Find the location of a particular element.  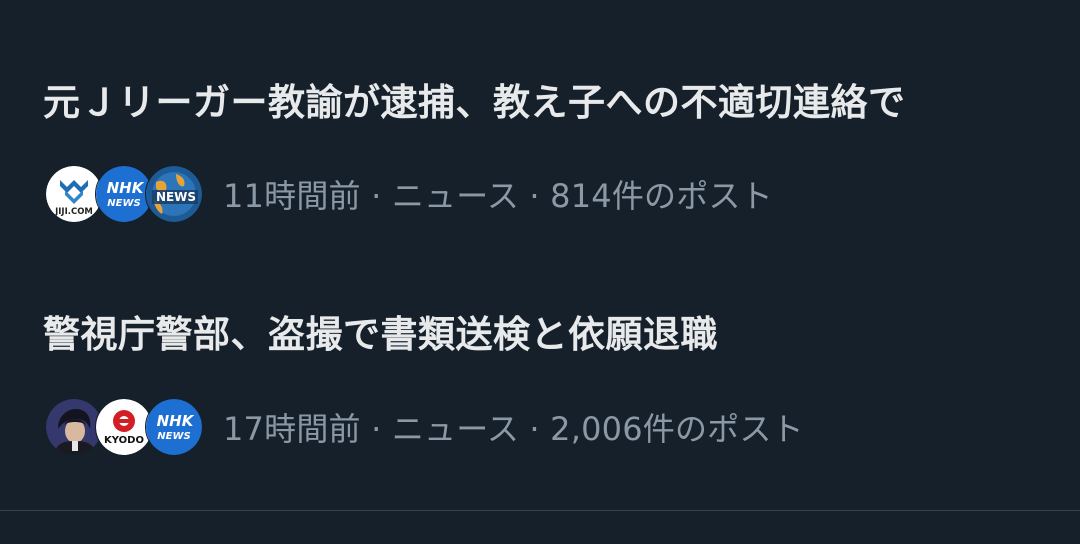

source-avatars: KYODO NHK NEWS is located at coordinates (132, 427).